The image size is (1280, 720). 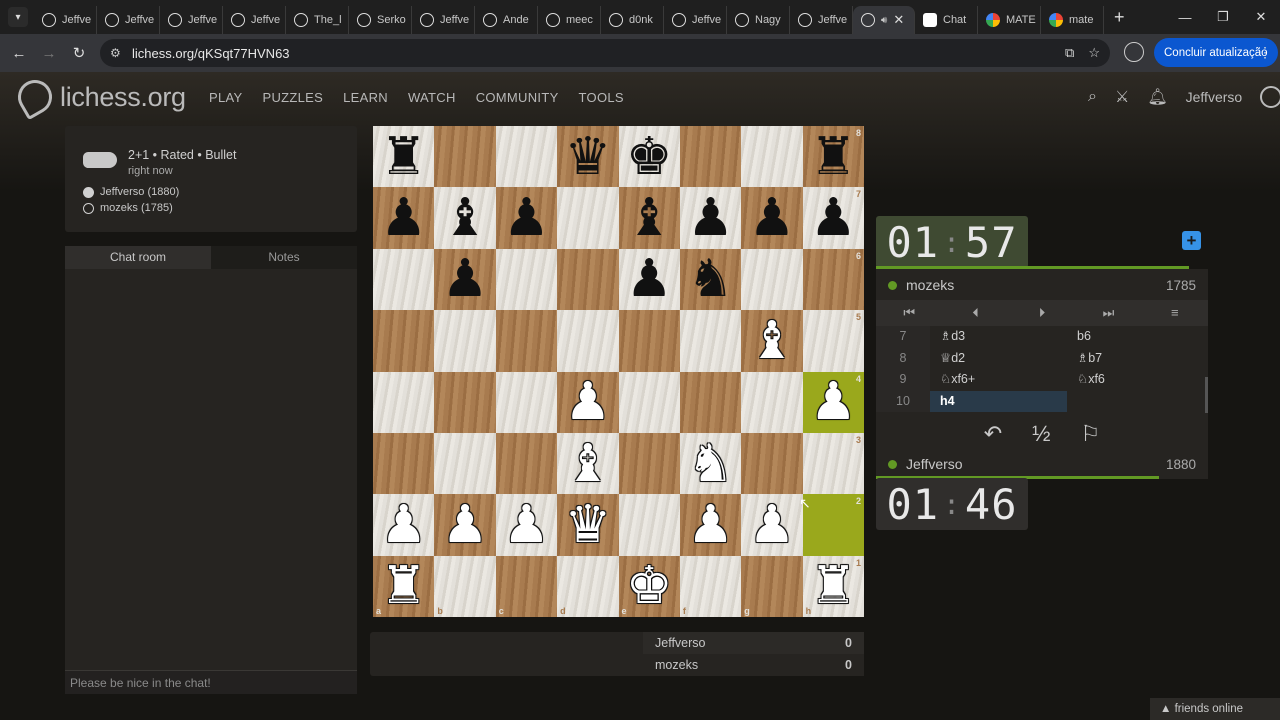 What do you see at coordinates (1042, 313) in the screenshot?
I see `next-move-icon: ⏵` at bounding box center [1042, 313].